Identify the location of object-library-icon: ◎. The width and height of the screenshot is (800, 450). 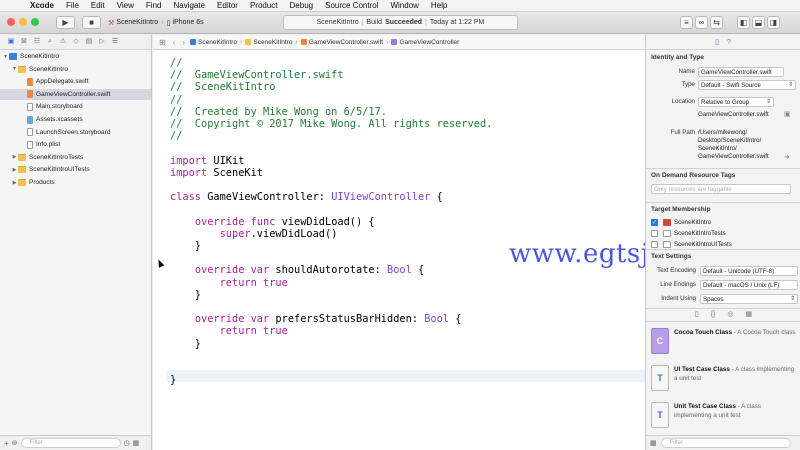
(730, 314).